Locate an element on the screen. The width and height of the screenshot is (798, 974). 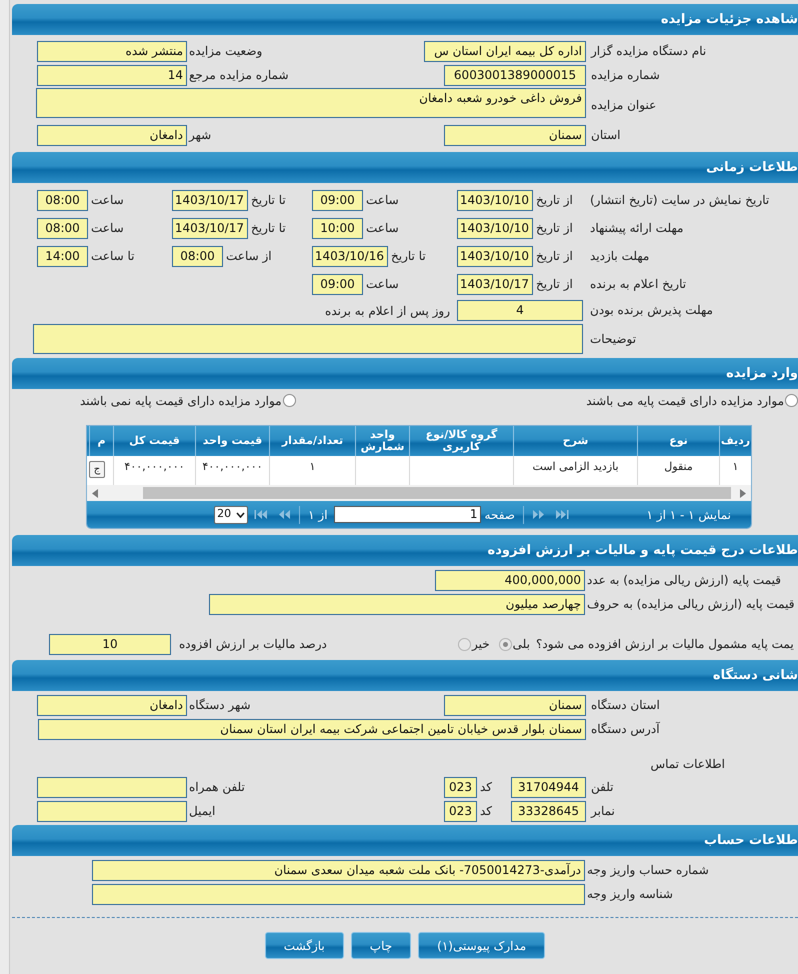
field-label: مهلت بازدید is located at coordinates (620, 256).